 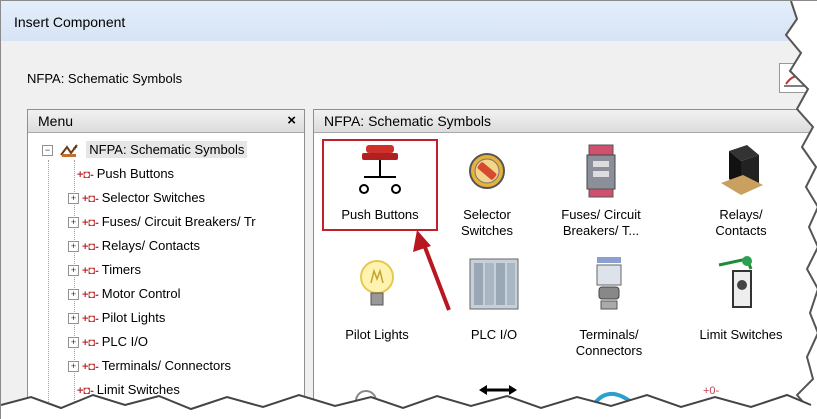 I want to click on tree-item-selector-switches: + +◘- Selector Switches, so click(x=136, y=199).